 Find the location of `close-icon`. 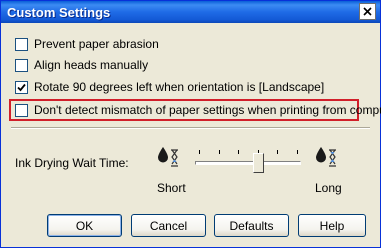

close-icon is located at coordinates (367, 11).